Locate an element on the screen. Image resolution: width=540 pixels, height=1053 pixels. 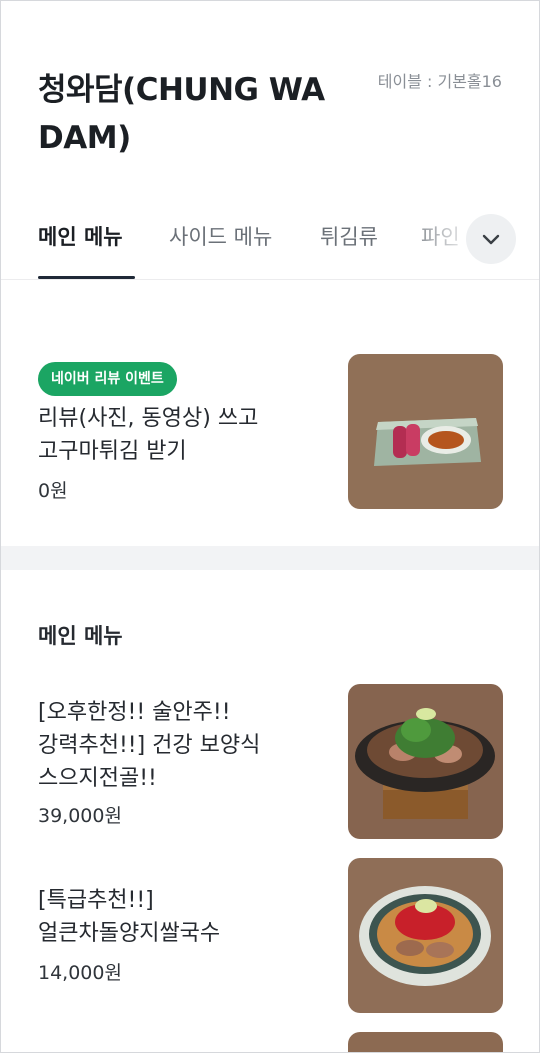
event-item-price: 0원 is located at coordinates (53, 491).